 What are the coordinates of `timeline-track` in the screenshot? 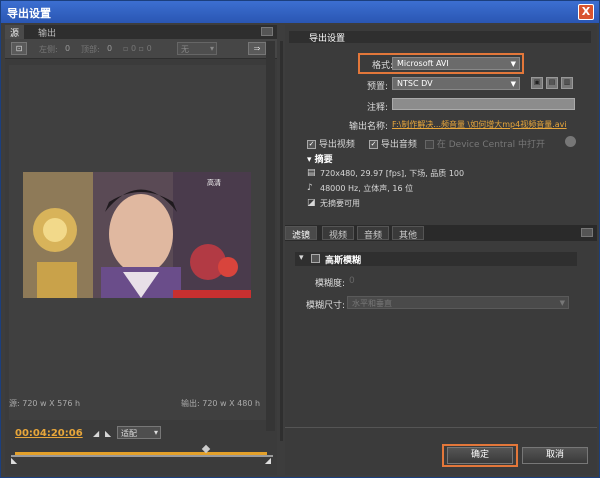 It's located at (142, 456).